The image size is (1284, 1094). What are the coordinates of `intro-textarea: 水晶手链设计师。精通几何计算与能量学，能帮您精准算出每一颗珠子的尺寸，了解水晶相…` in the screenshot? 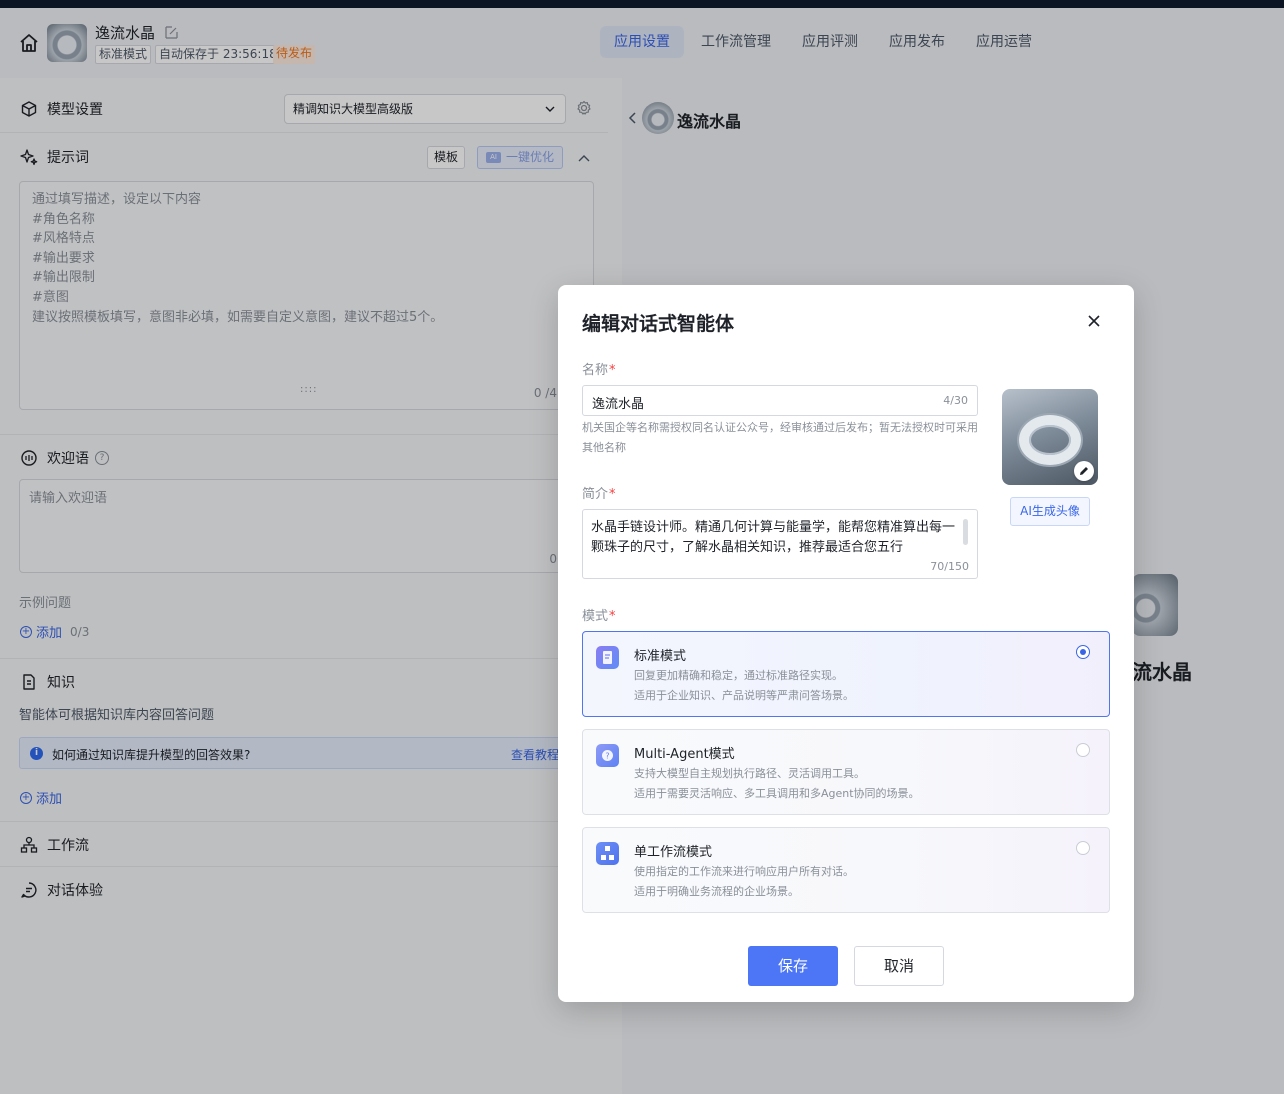 It's located at (780, 544).